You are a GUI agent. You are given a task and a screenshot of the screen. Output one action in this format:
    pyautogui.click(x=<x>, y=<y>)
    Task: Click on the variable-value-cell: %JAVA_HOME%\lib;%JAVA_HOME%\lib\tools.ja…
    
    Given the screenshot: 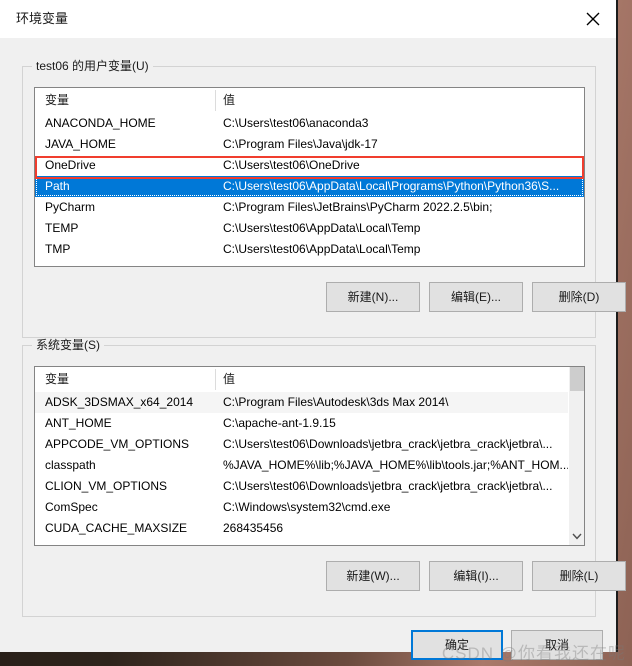 What is the action you would take?
    pyautogui.click(x=396, y=465)
    